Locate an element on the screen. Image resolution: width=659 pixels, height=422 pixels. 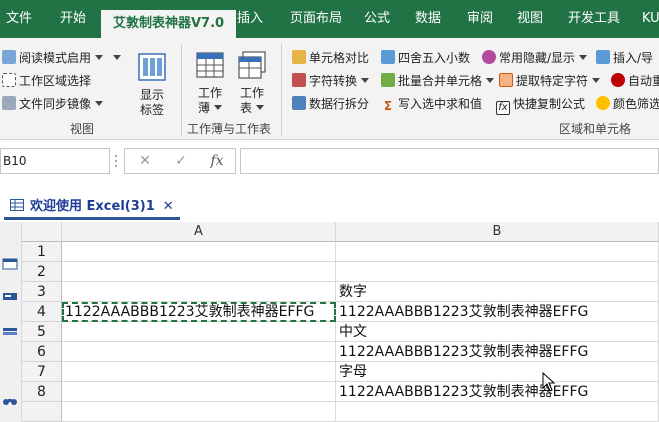
reading-mode-label: 阅读模式启用 is located at coordinates (55, 58).